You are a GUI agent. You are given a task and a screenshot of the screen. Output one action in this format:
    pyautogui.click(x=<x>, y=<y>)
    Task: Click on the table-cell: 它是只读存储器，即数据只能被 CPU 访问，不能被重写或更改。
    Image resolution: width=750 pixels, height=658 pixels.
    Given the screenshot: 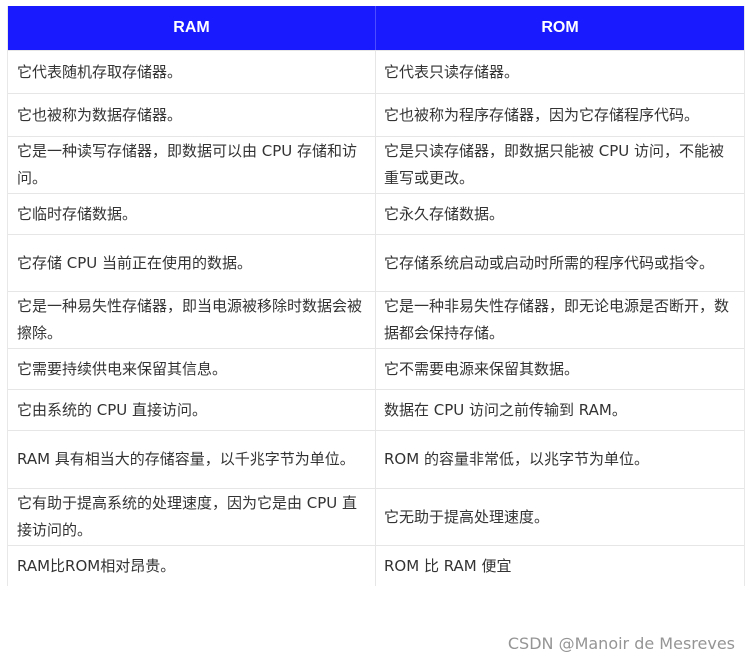 What is the action you would take?
    pyautogui.click(x=560, y=164)
    